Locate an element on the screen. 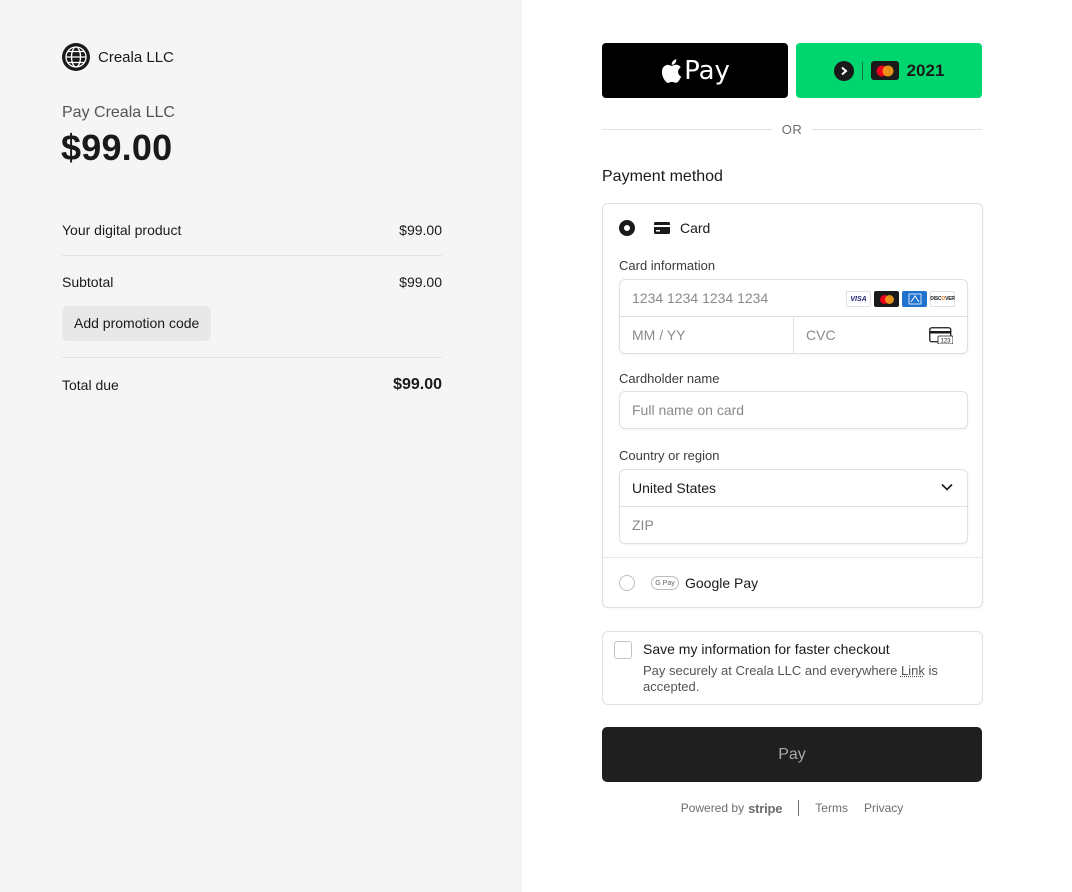 The image size is (1072, 892). cvc-card-icon: 123 is located at coordinates (941, 335).